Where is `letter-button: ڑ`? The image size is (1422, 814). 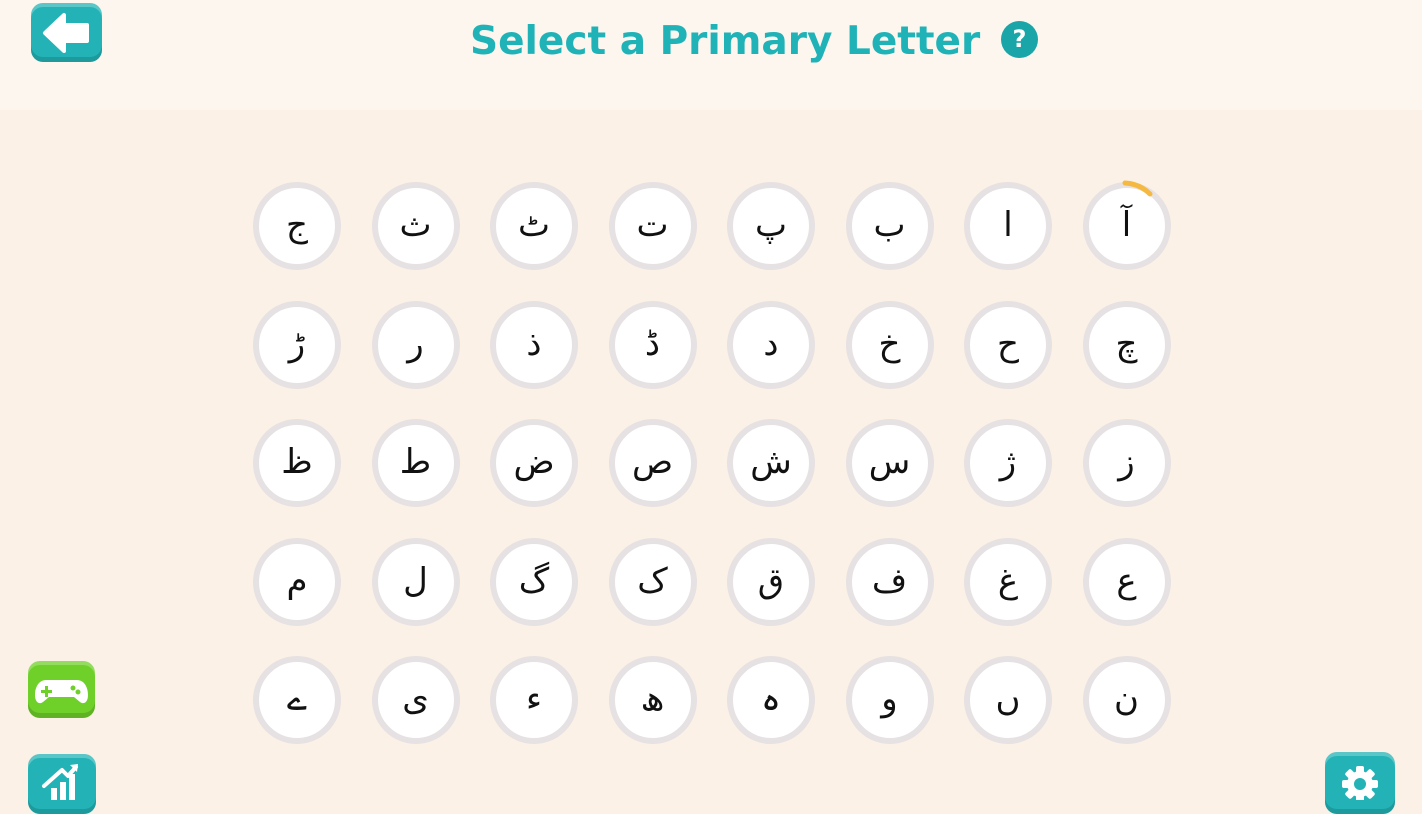
letter-button: ڑ is located at coordinates (297, 344).